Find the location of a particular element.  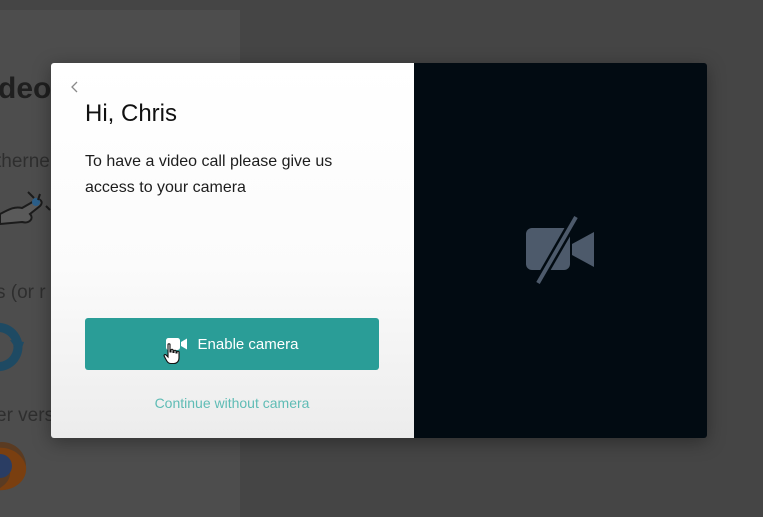

background-text-line: therne is located at coordinates (25, 161).